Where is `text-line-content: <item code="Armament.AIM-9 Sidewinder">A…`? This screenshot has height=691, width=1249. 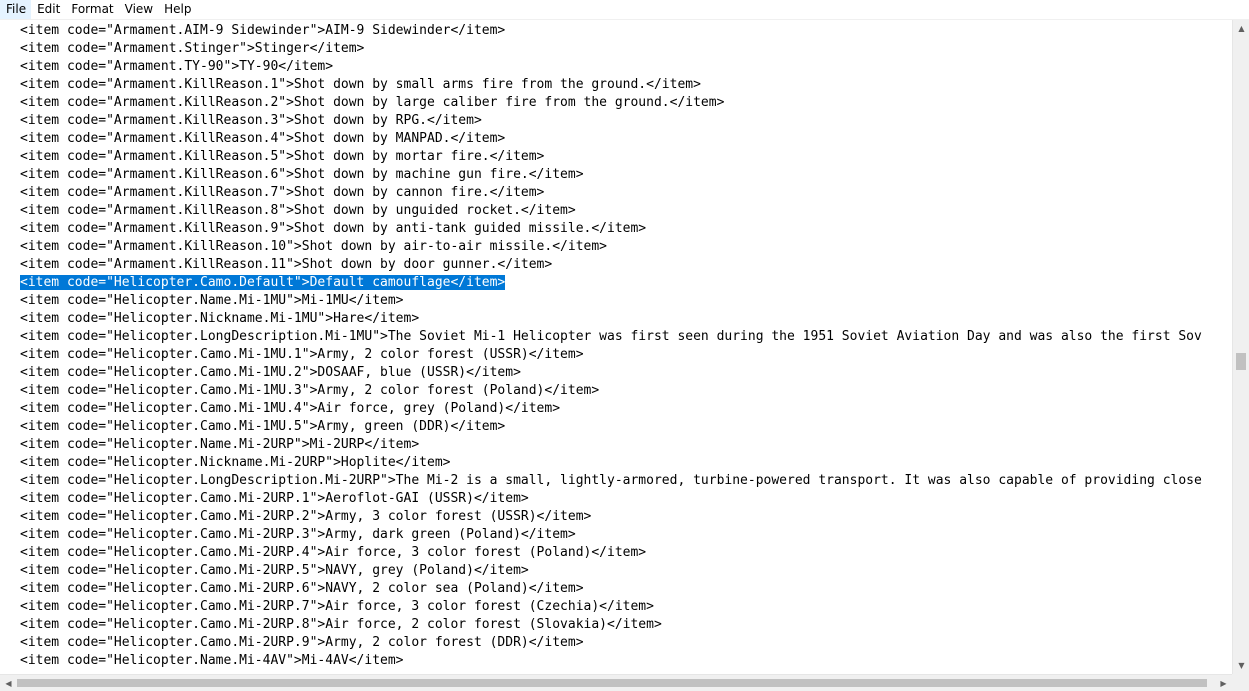
text-line-content: <item code="Armament.AIM-9 Sidewinder">A… is located at coordinates (263, 30).